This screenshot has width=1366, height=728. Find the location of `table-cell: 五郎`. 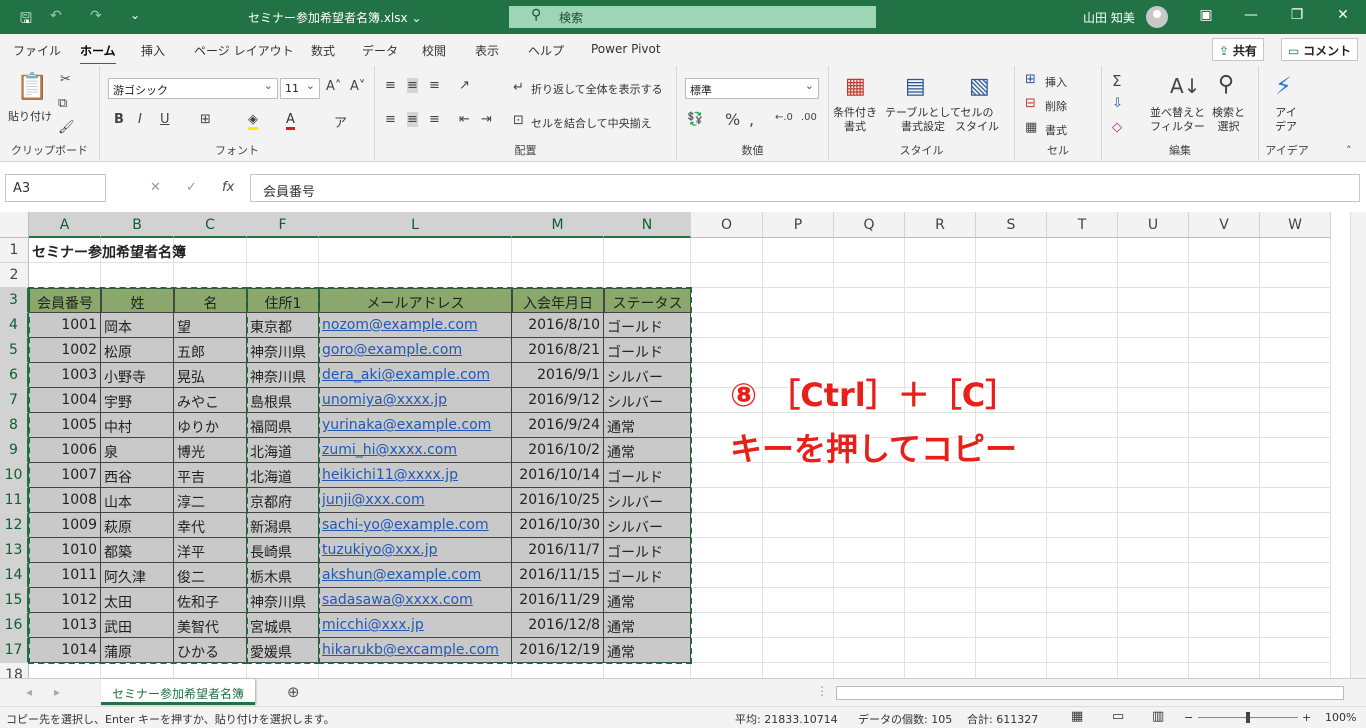

table-cell: 五郎 is located at coordinates (210, 350).